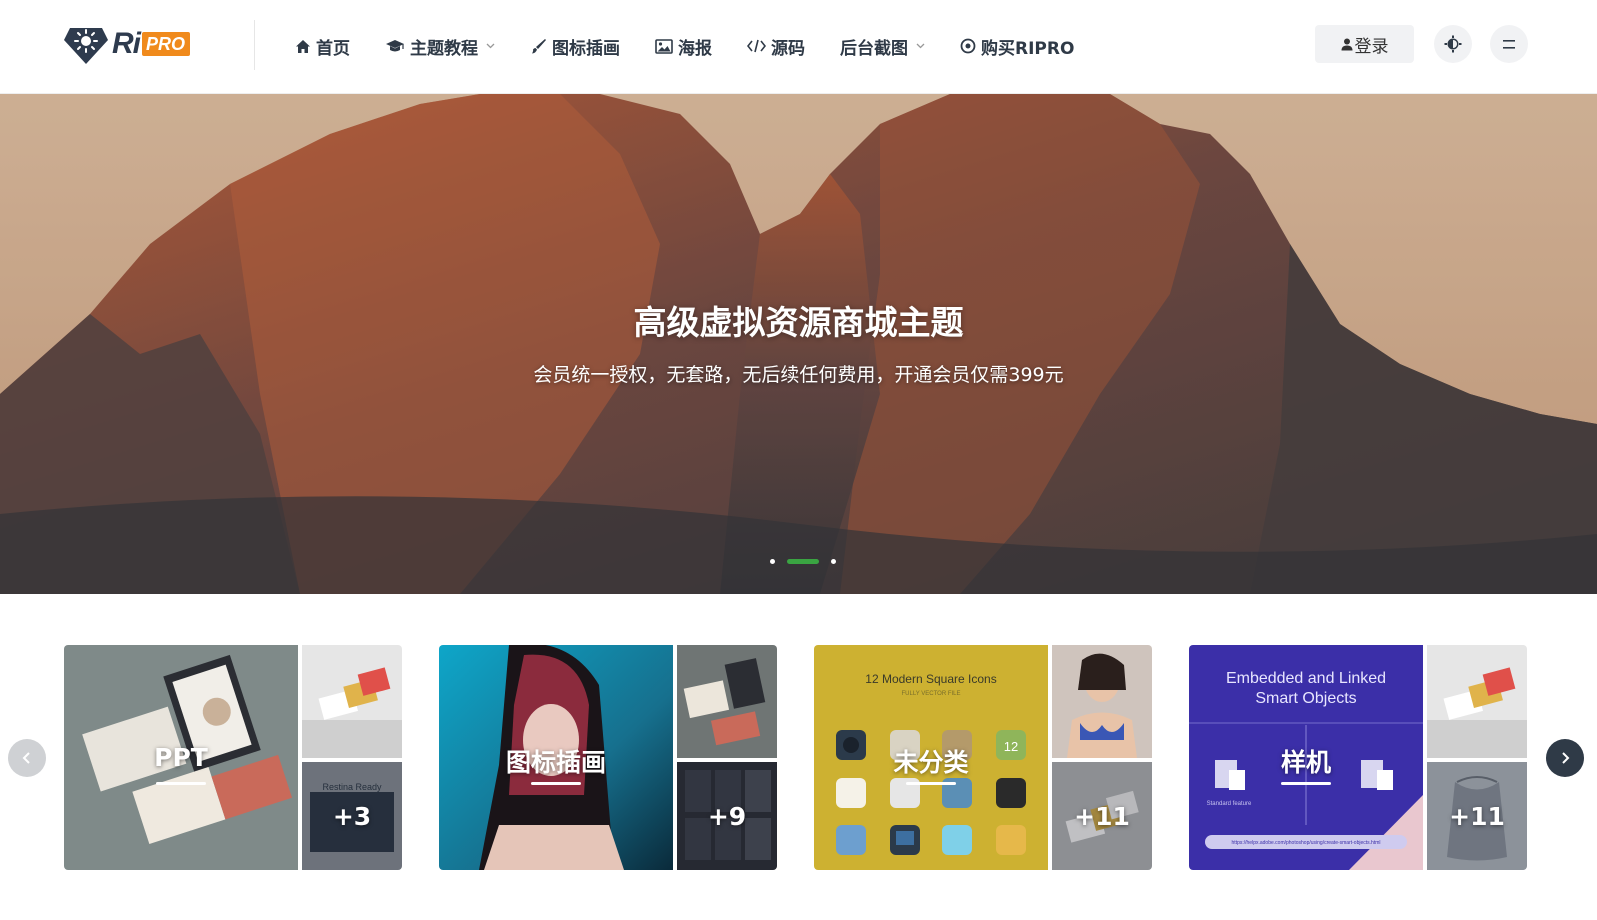  I want to click on nav-item-label: 首页, so click(333, 48).